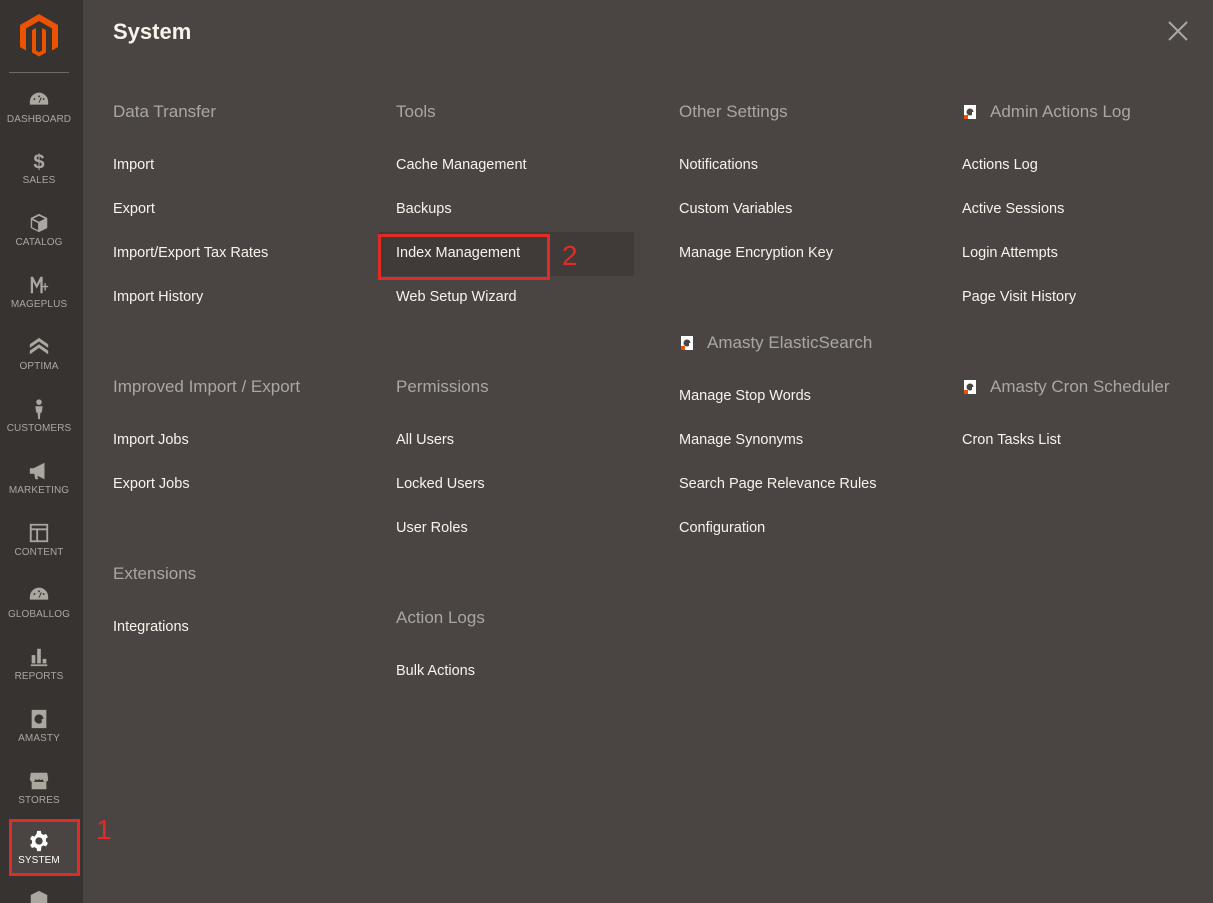 The width and height of the screenshot is (1213, 903). I want to click on megaphone-icon, so click(39, 471).